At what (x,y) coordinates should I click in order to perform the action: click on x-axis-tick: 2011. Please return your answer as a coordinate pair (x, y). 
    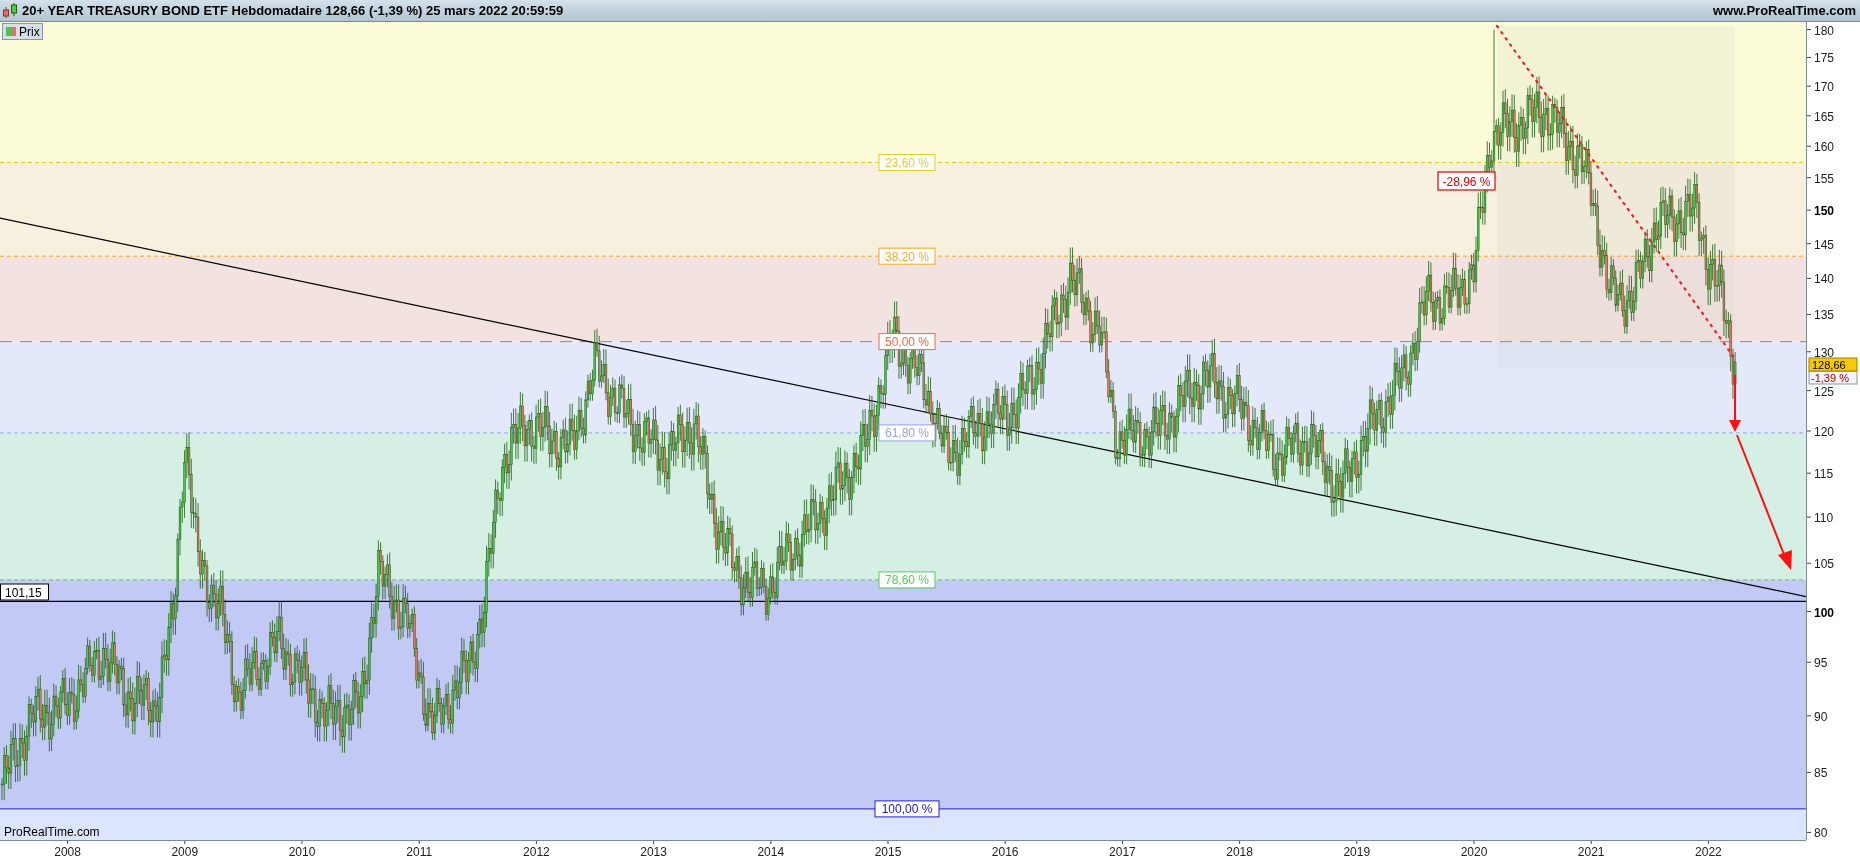
    Looking at the image, I should click on (419, 849).